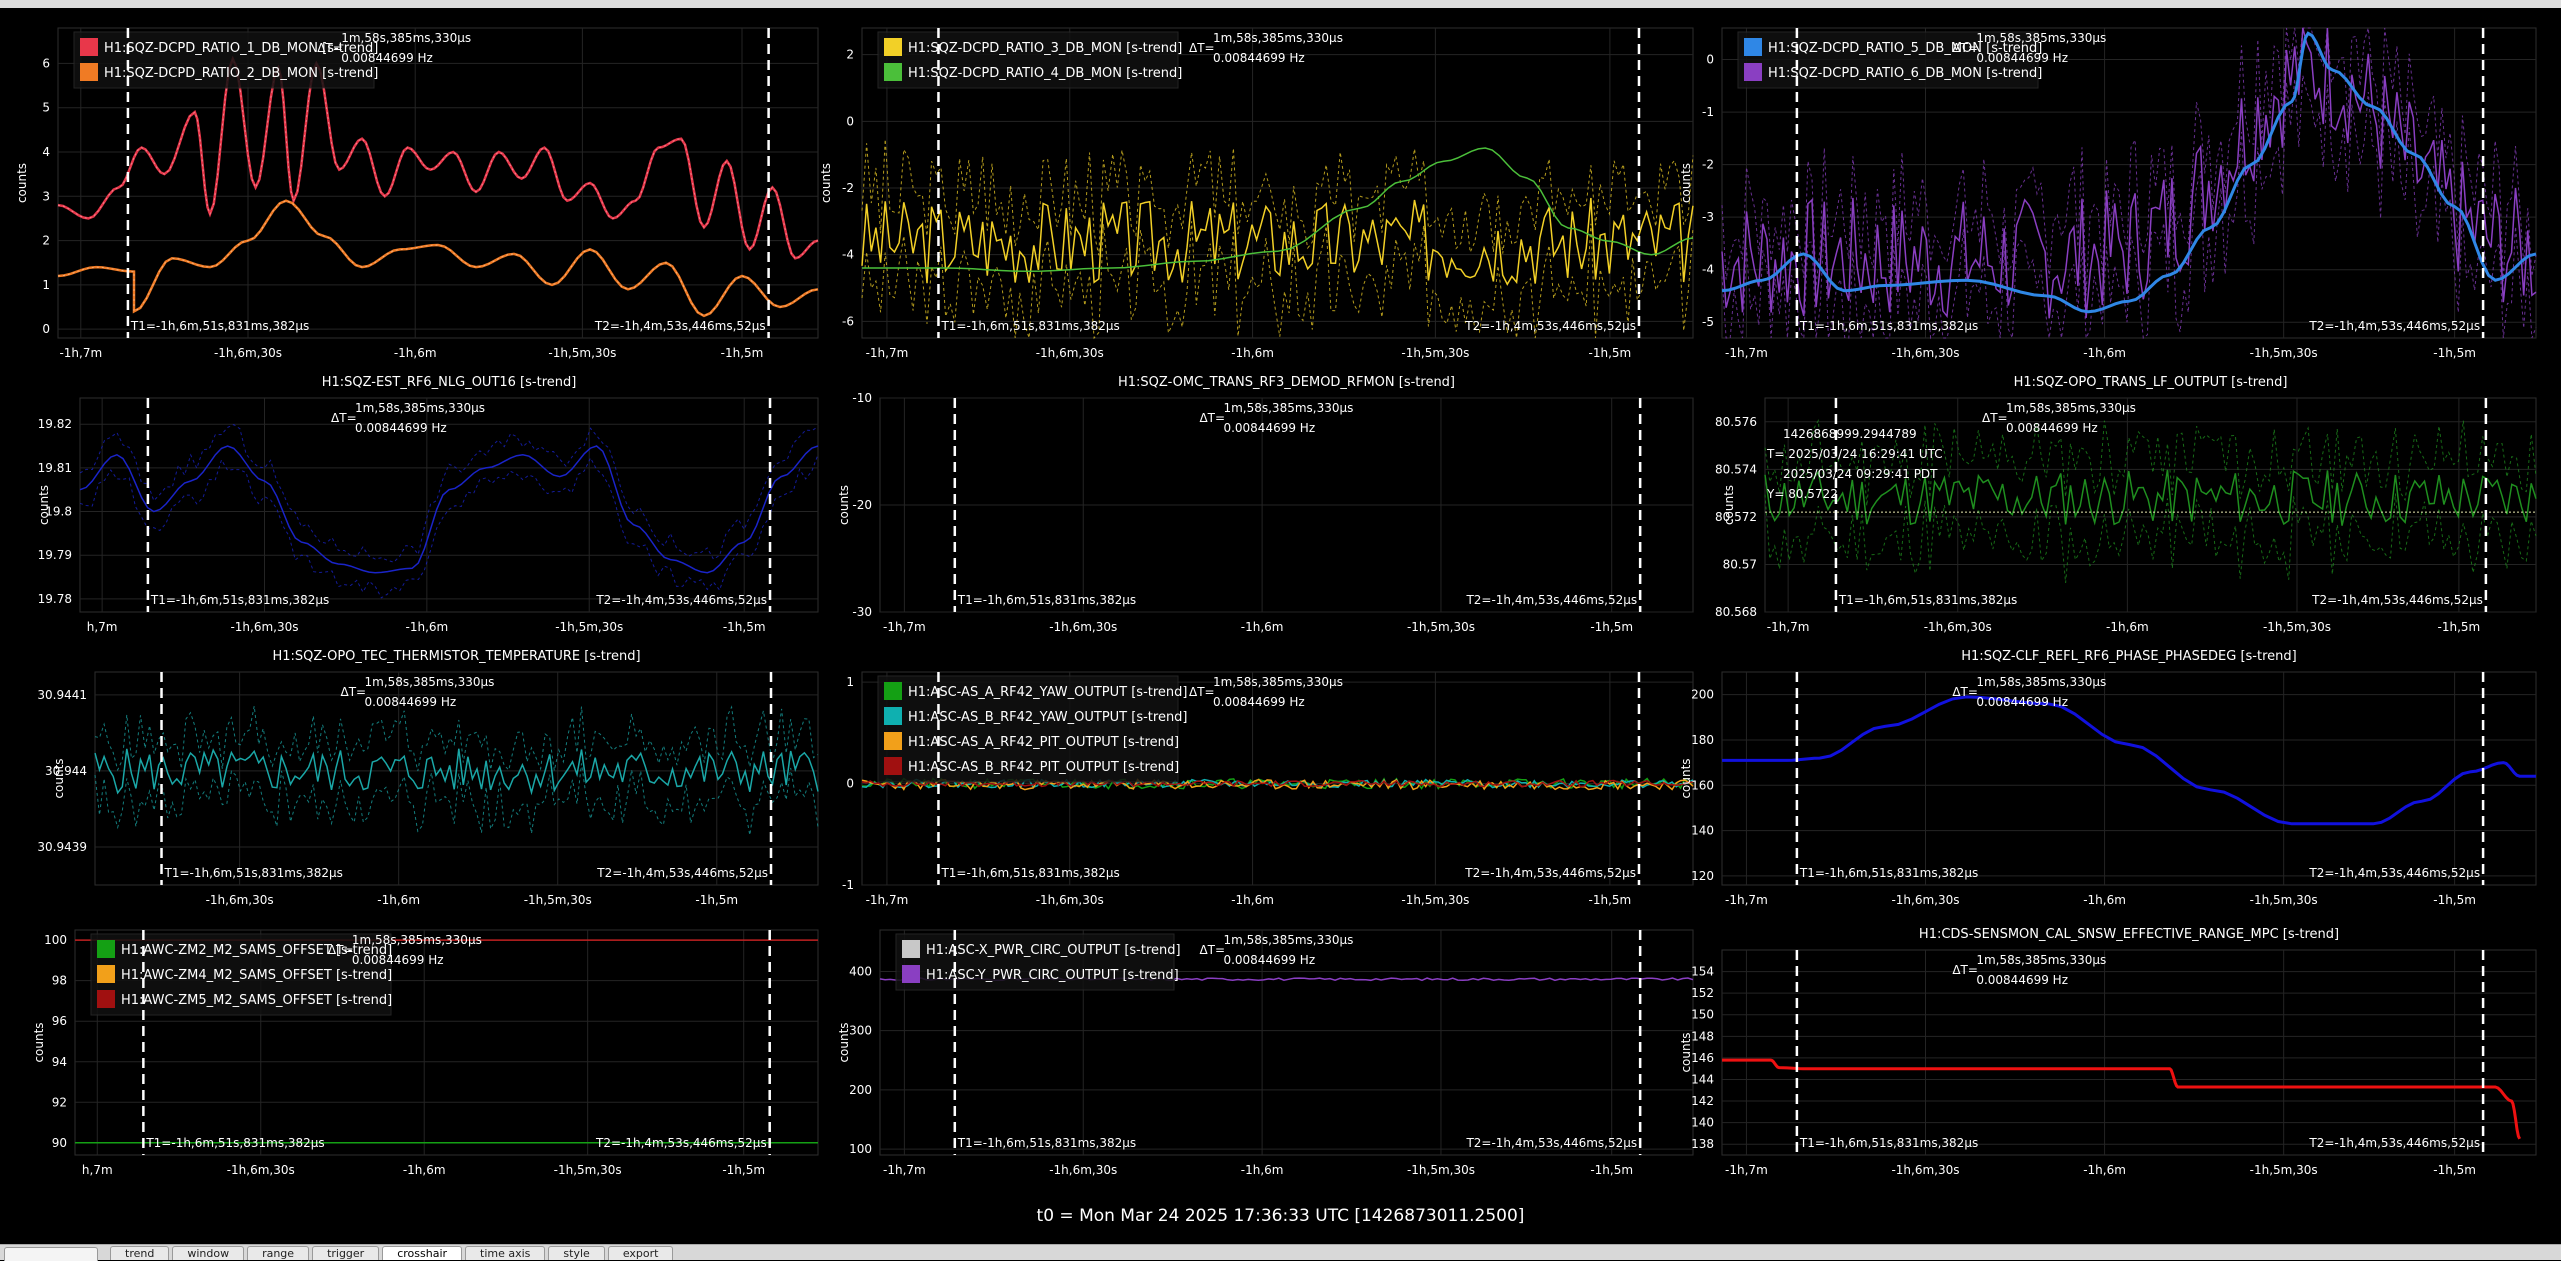 This screenshot has width=2561, height=1261. What do you see at coordinates (1045, 73) in the screenshot?
I see `legend-entry: H1:SQZ-DCPD_RATIO_4_DB_MON [s-trend]` at bounding box center [1045, 73].